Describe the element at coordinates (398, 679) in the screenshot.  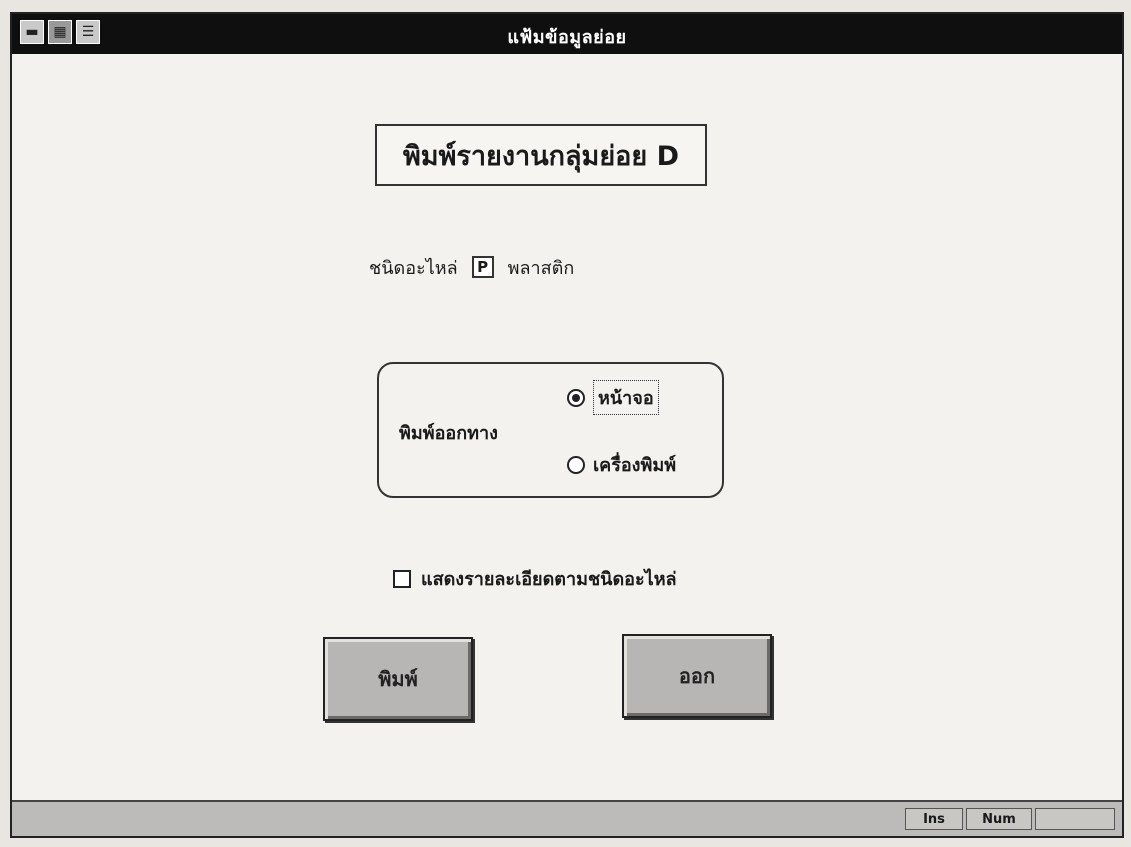
I see `print-button: พิมพ์` at that location.